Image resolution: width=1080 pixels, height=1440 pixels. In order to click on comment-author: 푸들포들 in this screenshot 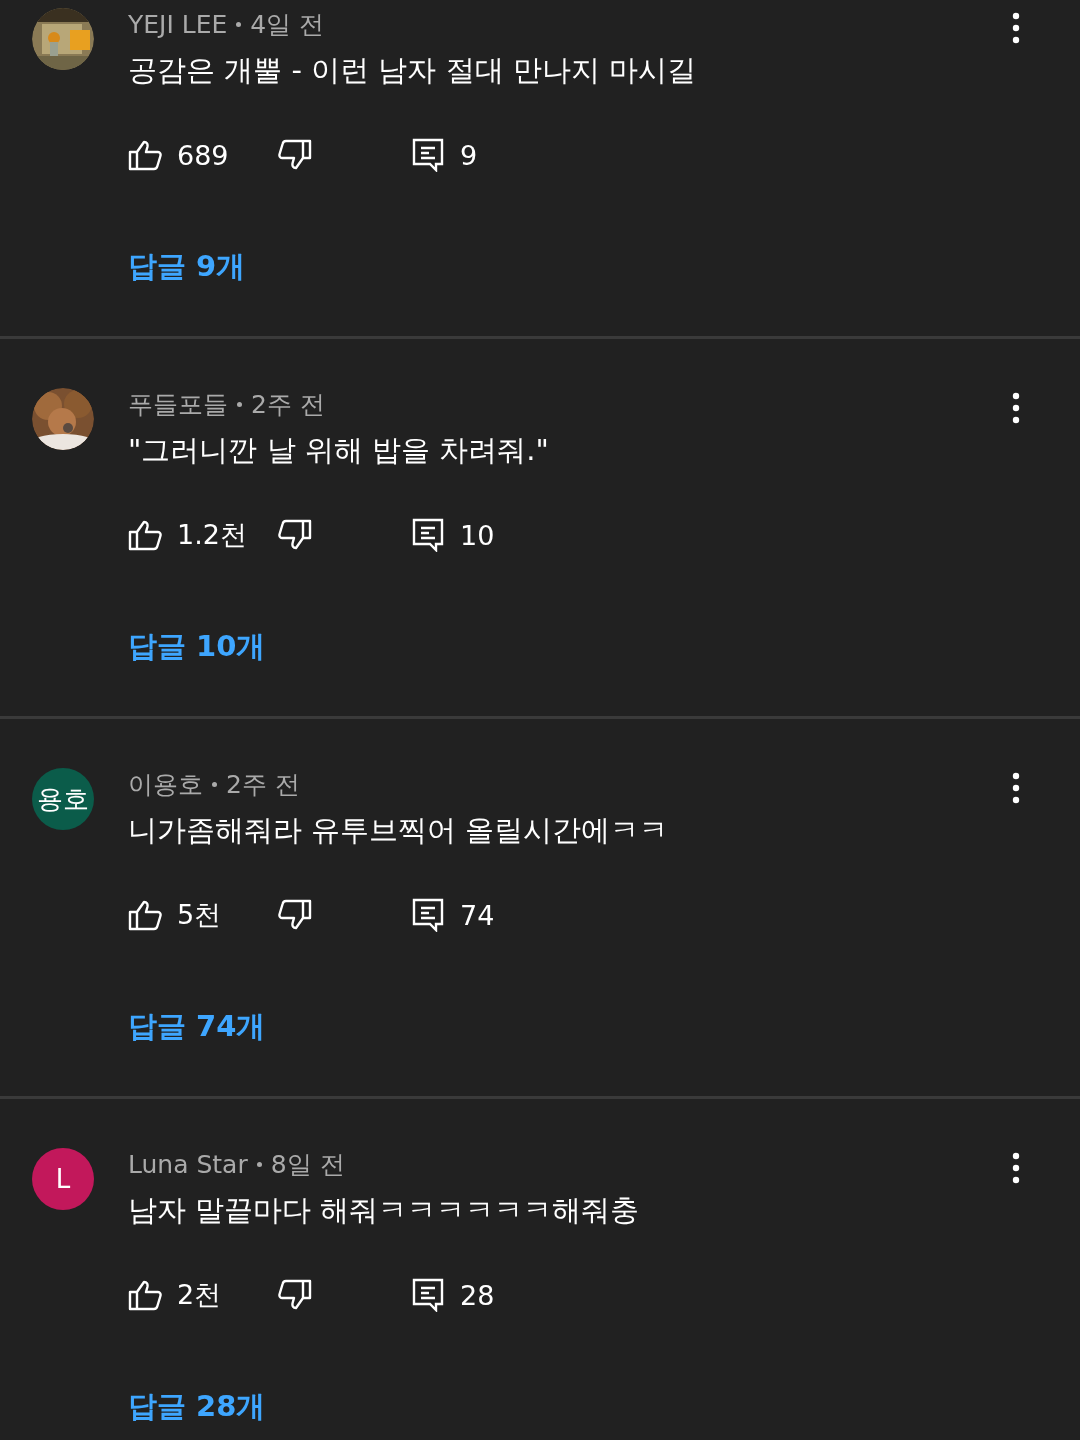, I will do `click(178, 404)`.